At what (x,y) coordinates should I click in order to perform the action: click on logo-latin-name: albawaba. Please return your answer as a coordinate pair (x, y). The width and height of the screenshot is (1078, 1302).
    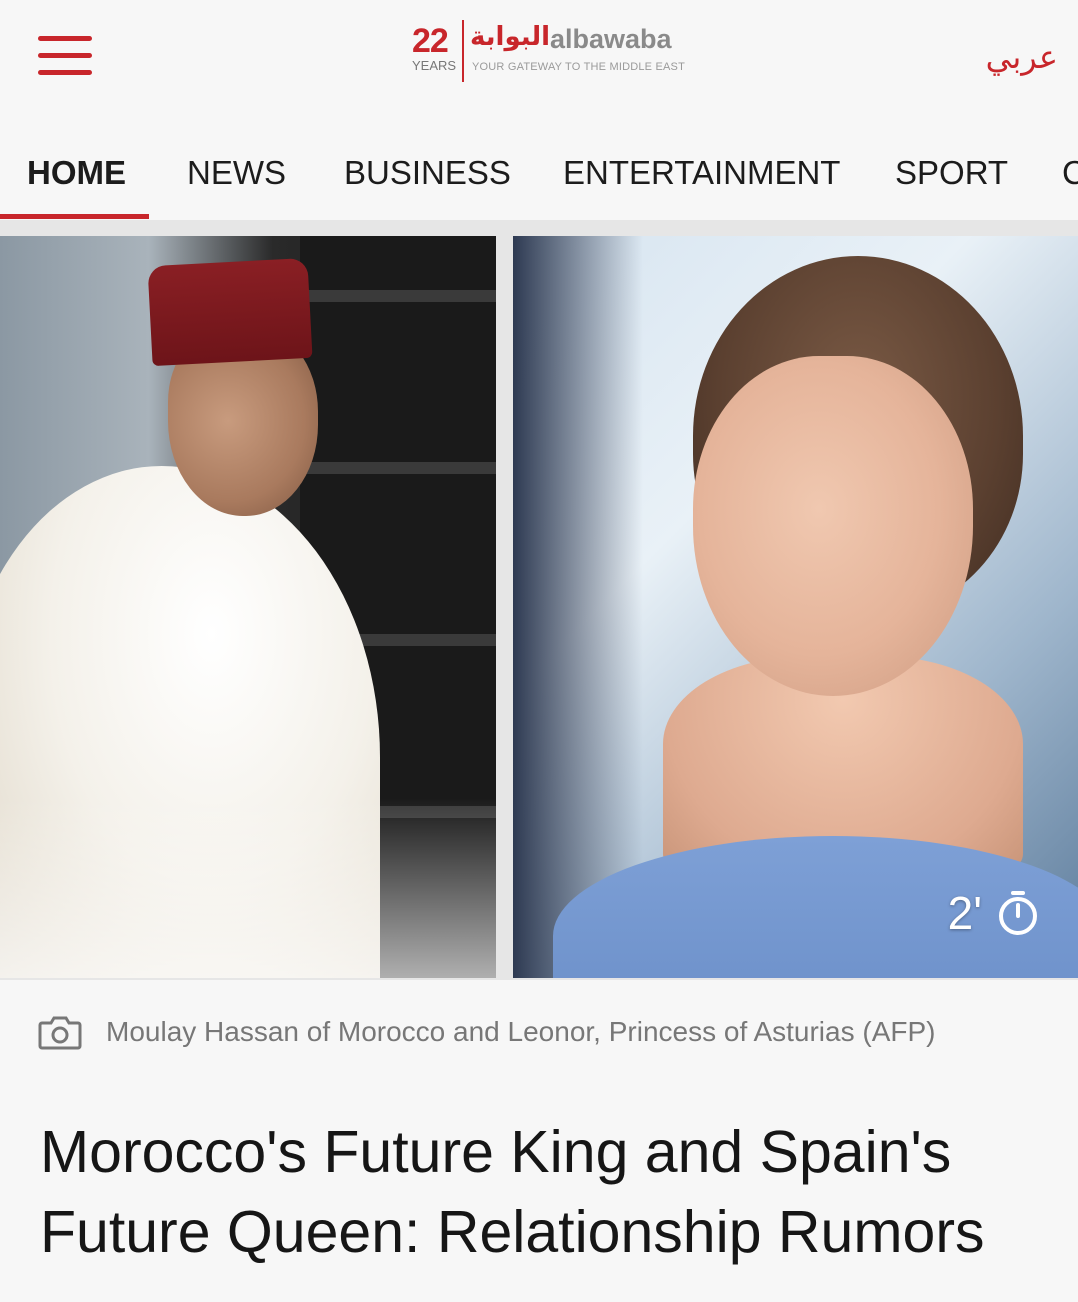
    Looking at the image, I should click on (611, 39).